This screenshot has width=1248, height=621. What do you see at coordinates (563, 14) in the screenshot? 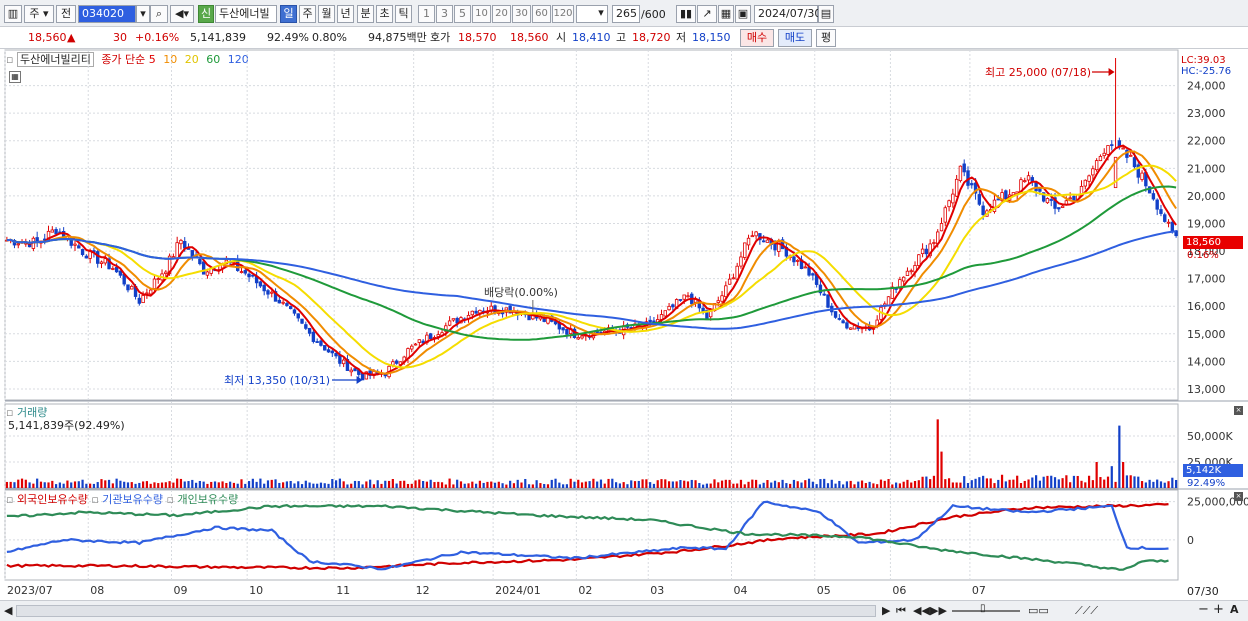
I see `interval-120-button: 120` at bounding box center [563, 14].